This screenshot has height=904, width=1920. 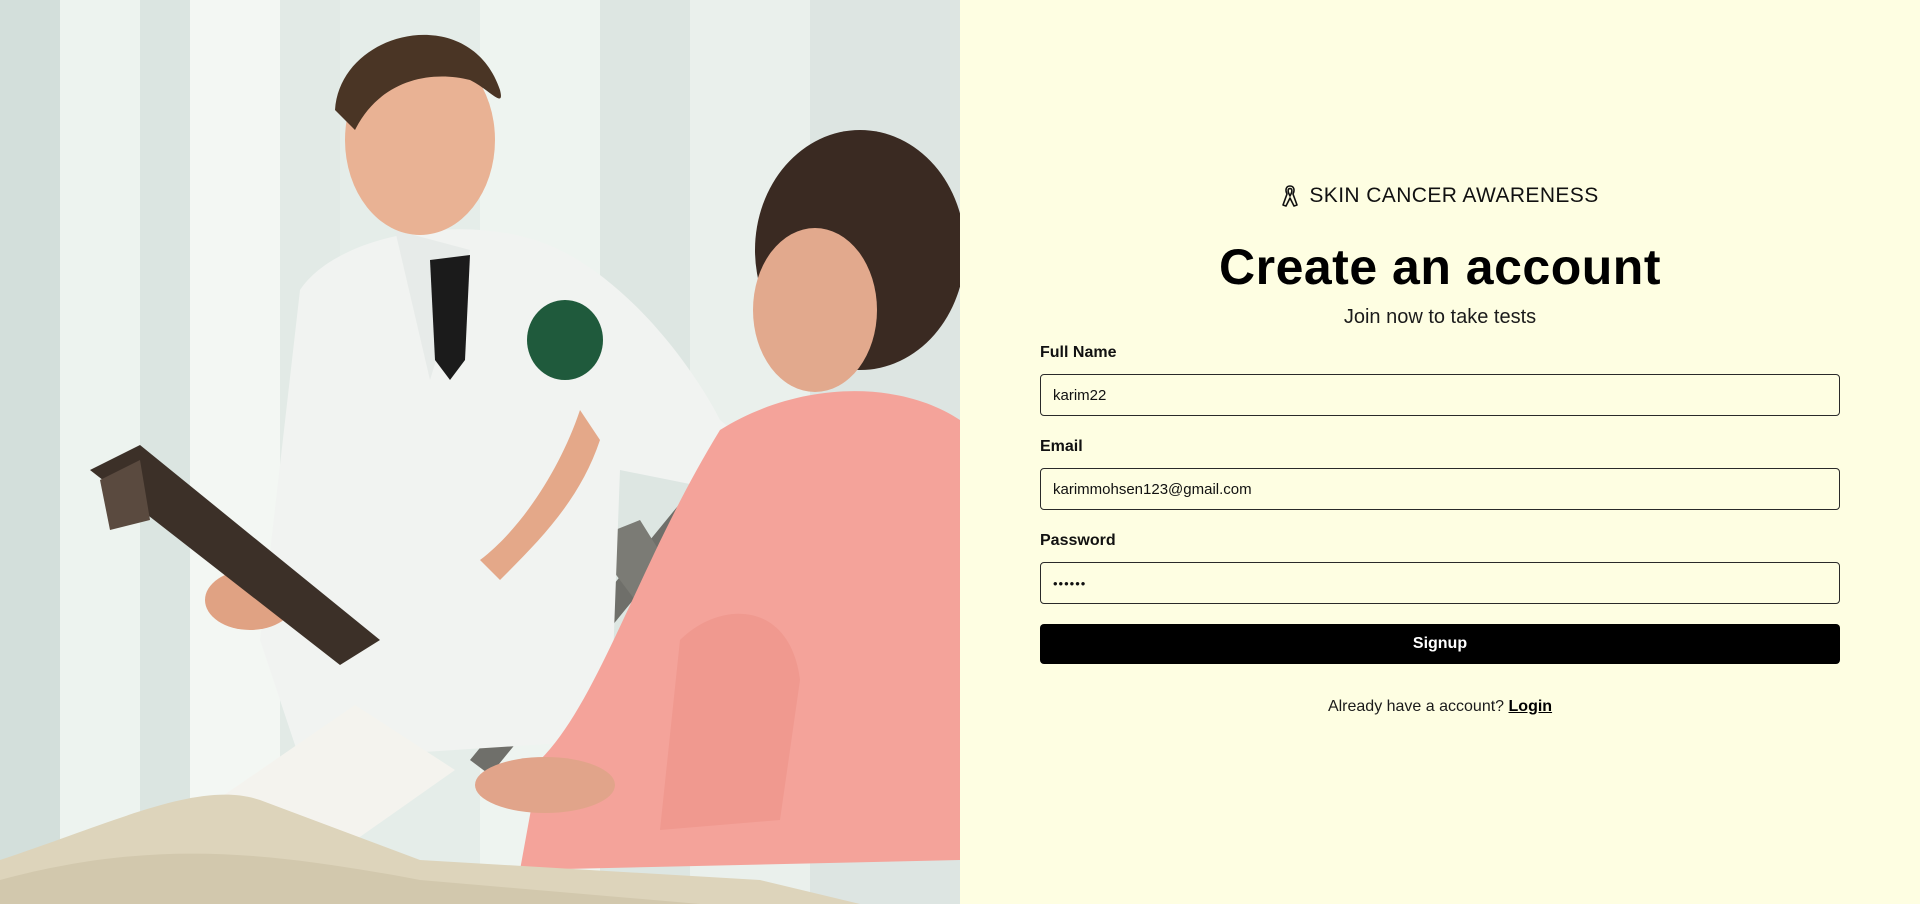 What do you see at coordinates (1531, 706) in the screenshot?
I see `login-link: Login` at bounding box center [1531, 706].